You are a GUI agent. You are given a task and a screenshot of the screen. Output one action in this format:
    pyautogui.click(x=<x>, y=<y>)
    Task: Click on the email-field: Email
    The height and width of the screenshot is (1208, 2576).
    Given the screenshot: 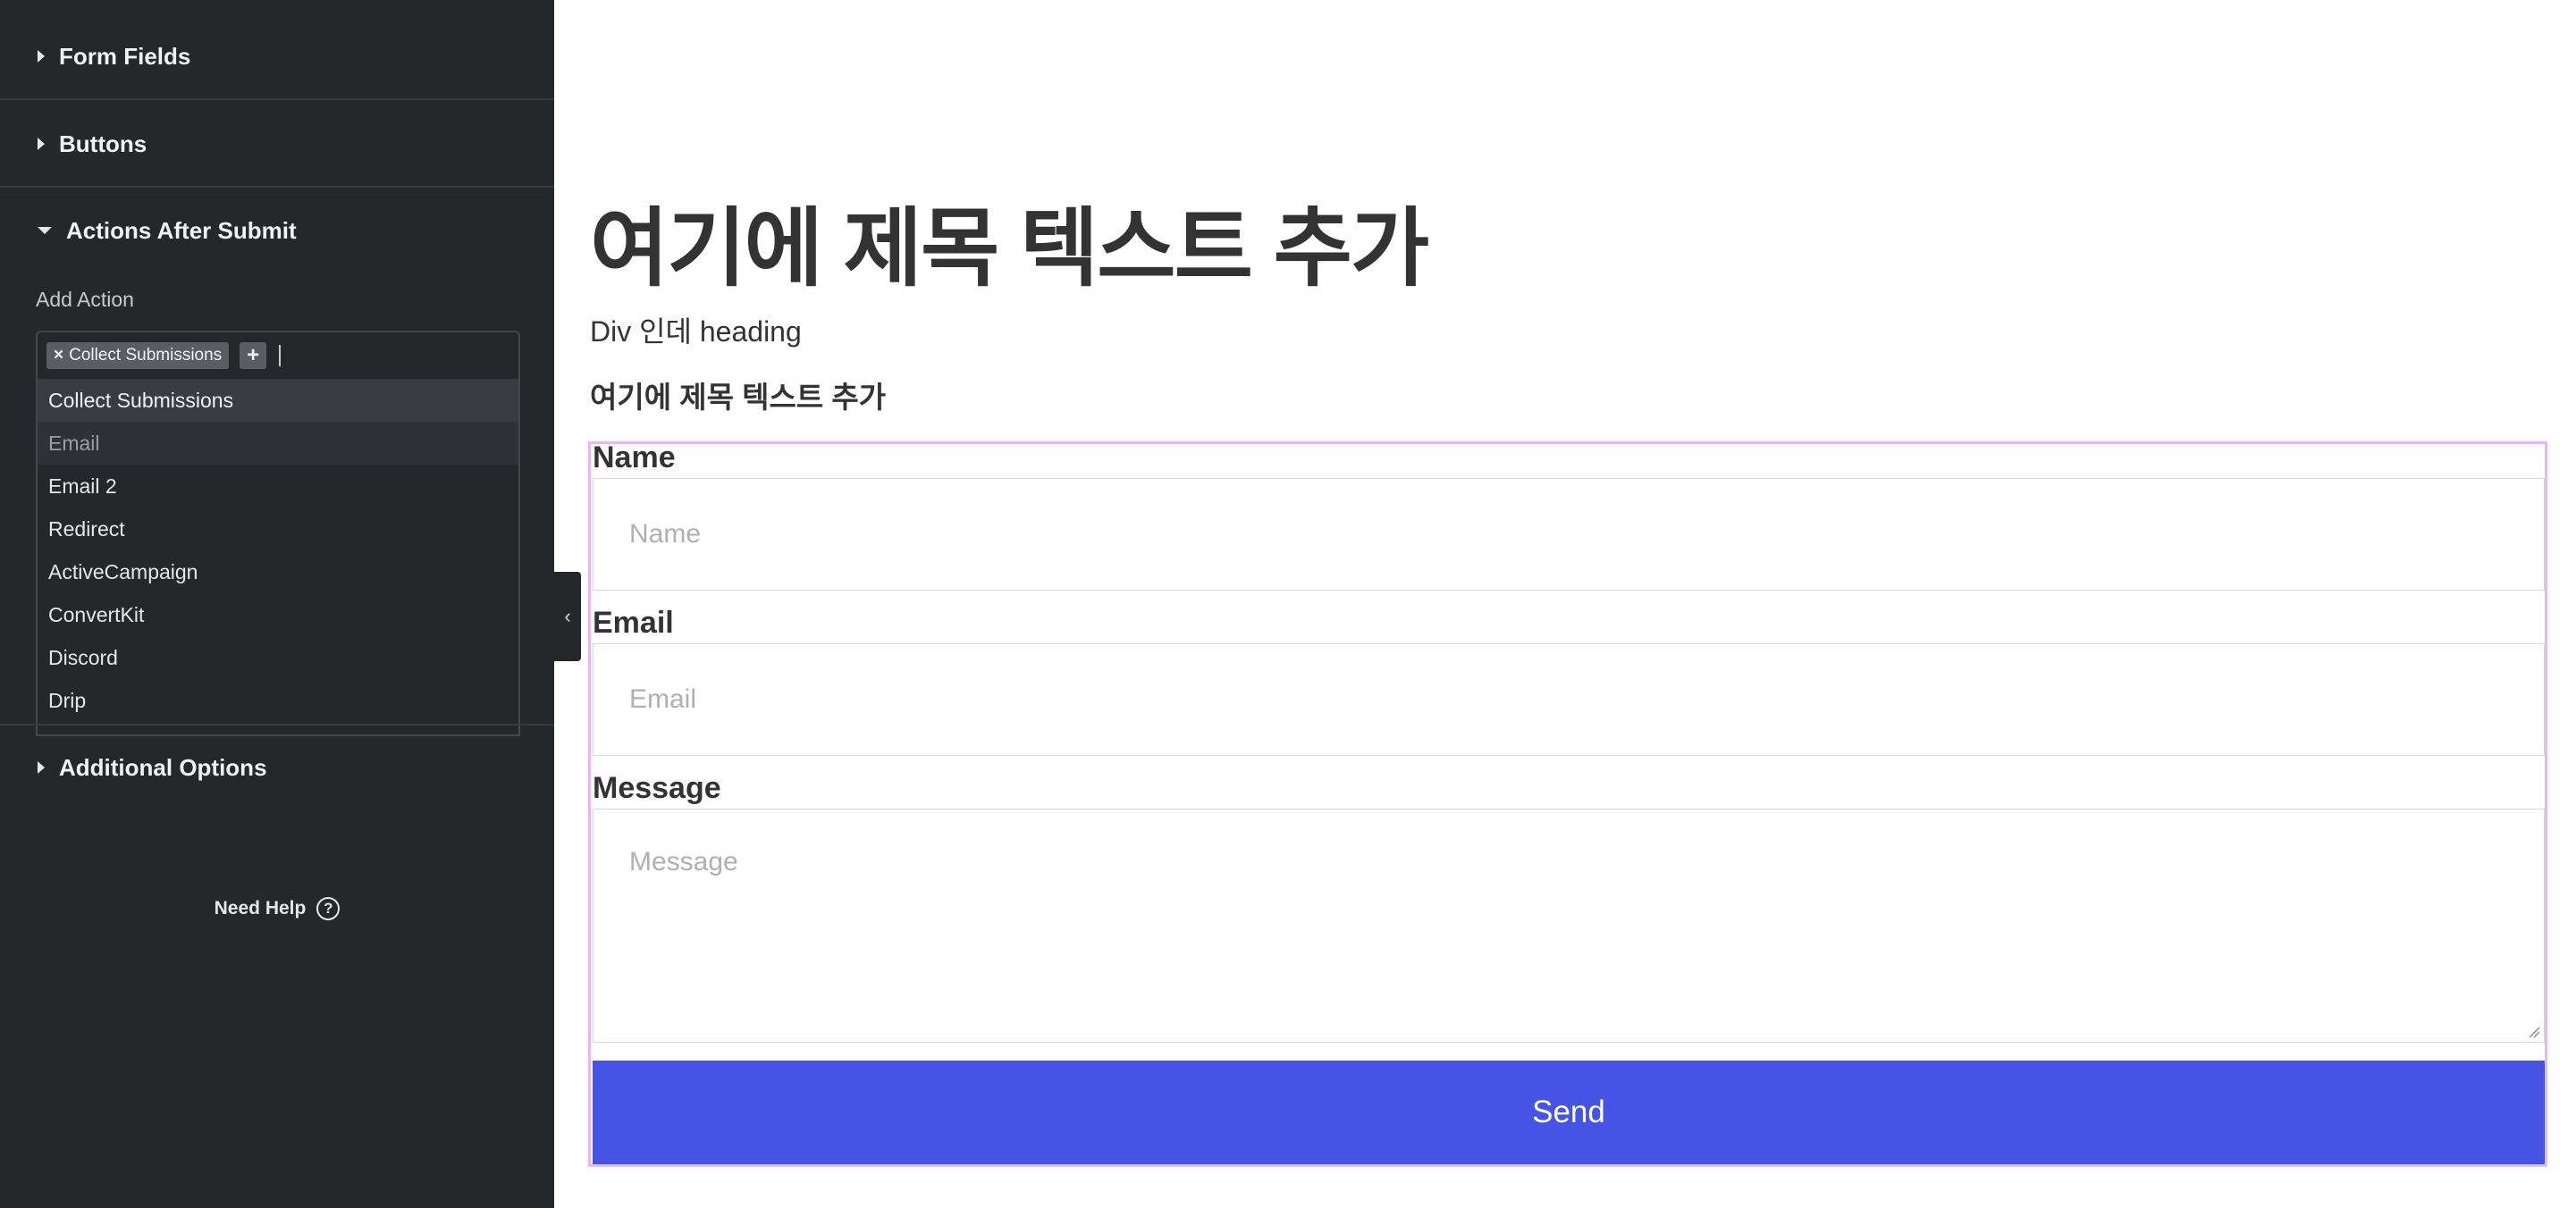 What is the action you would take?
    pyautogui.click(x=1569, y=699)
    